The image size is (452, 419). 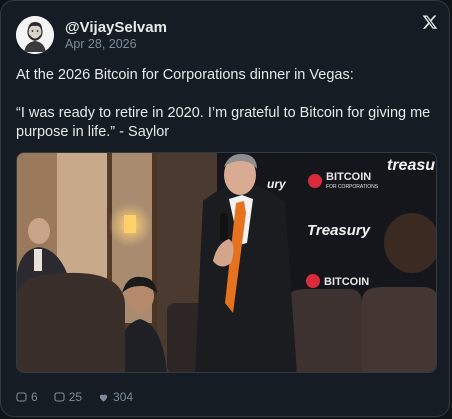 I want to click on reply-icon, so click(x=21, y=396).